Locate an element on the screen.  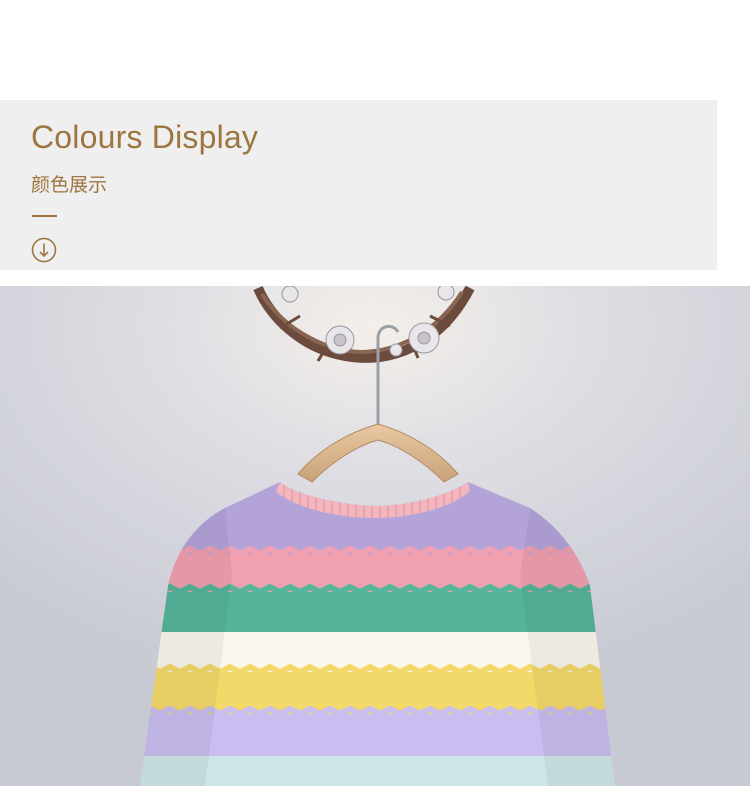
title-divider is located at coordinates (44, 216).